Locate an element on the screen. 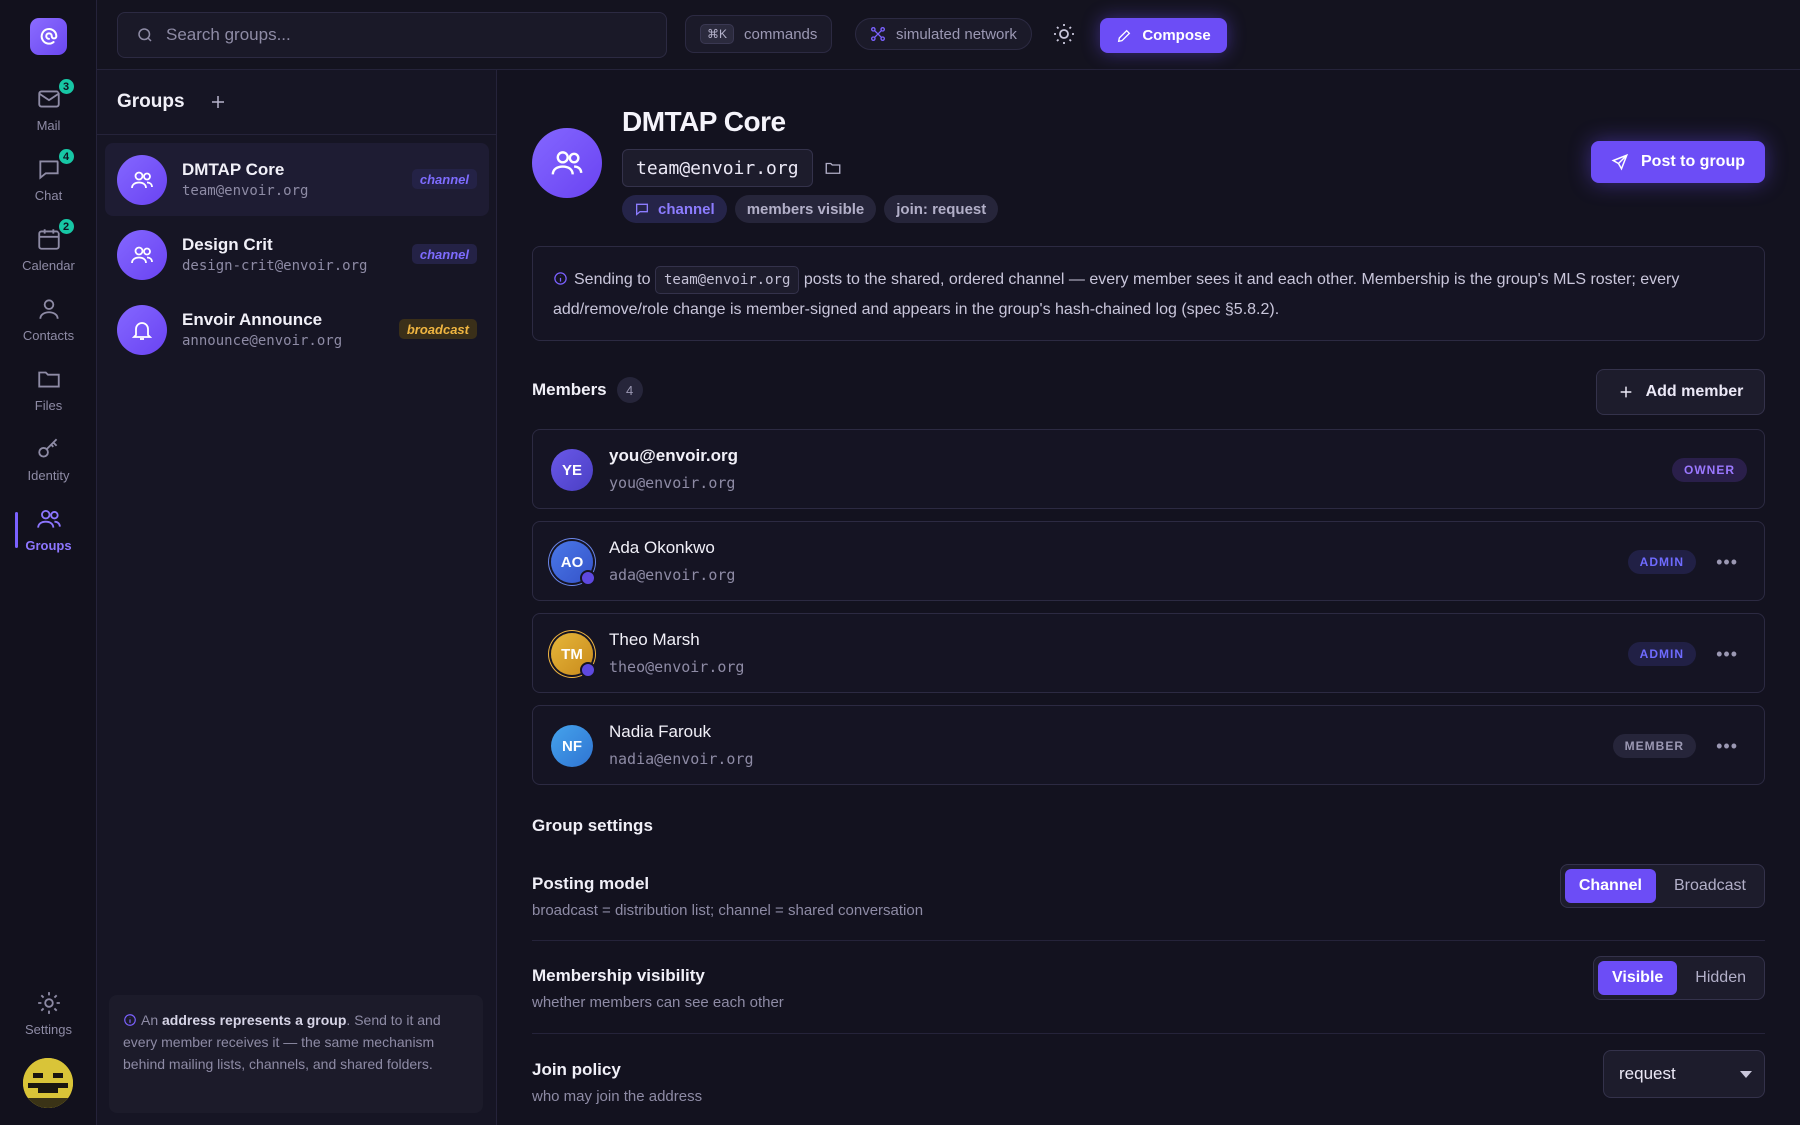  add-member-label: Add member is located at coordinates (1694, 391).